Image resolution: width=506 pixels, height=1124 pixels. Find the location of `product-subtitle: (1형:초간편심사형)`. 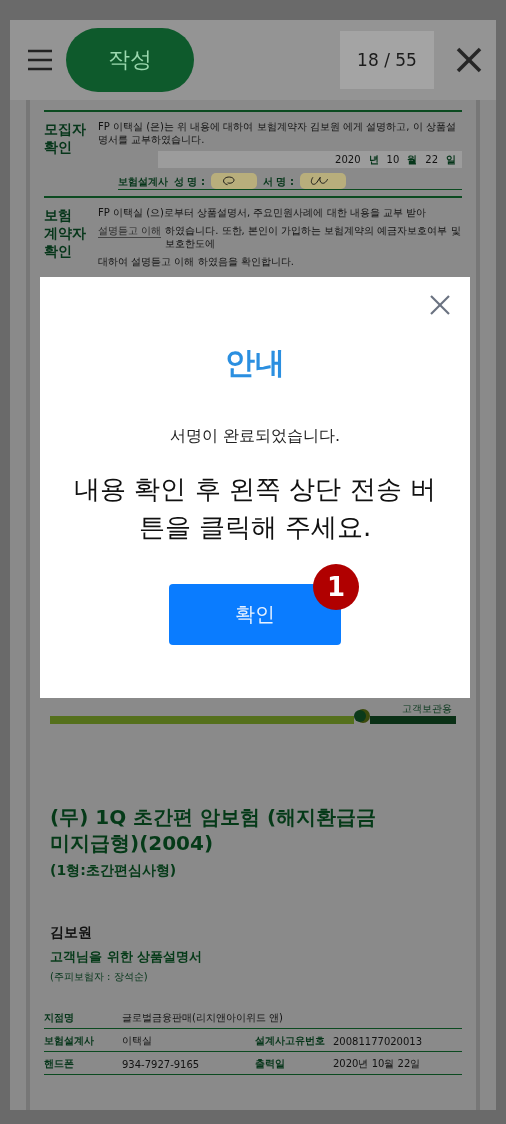

product-subtitle: (1형:초간편심사형) is located at coordinates (114, 871).